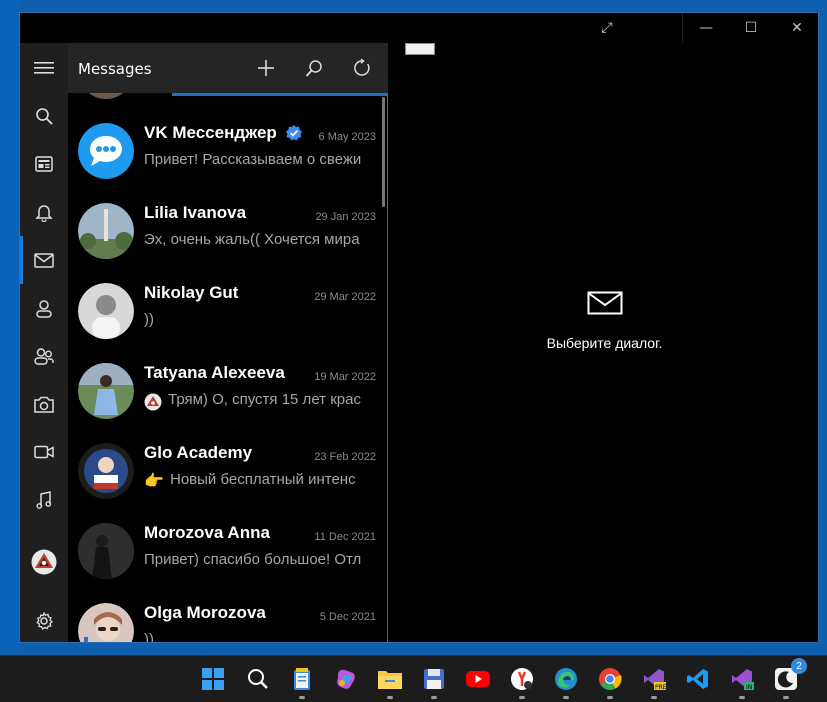 This screenshot has width=827, height=702. Describe the element at coordinates (153, 404) in the screenshot. I see `sender-avatar-icon` at that location.